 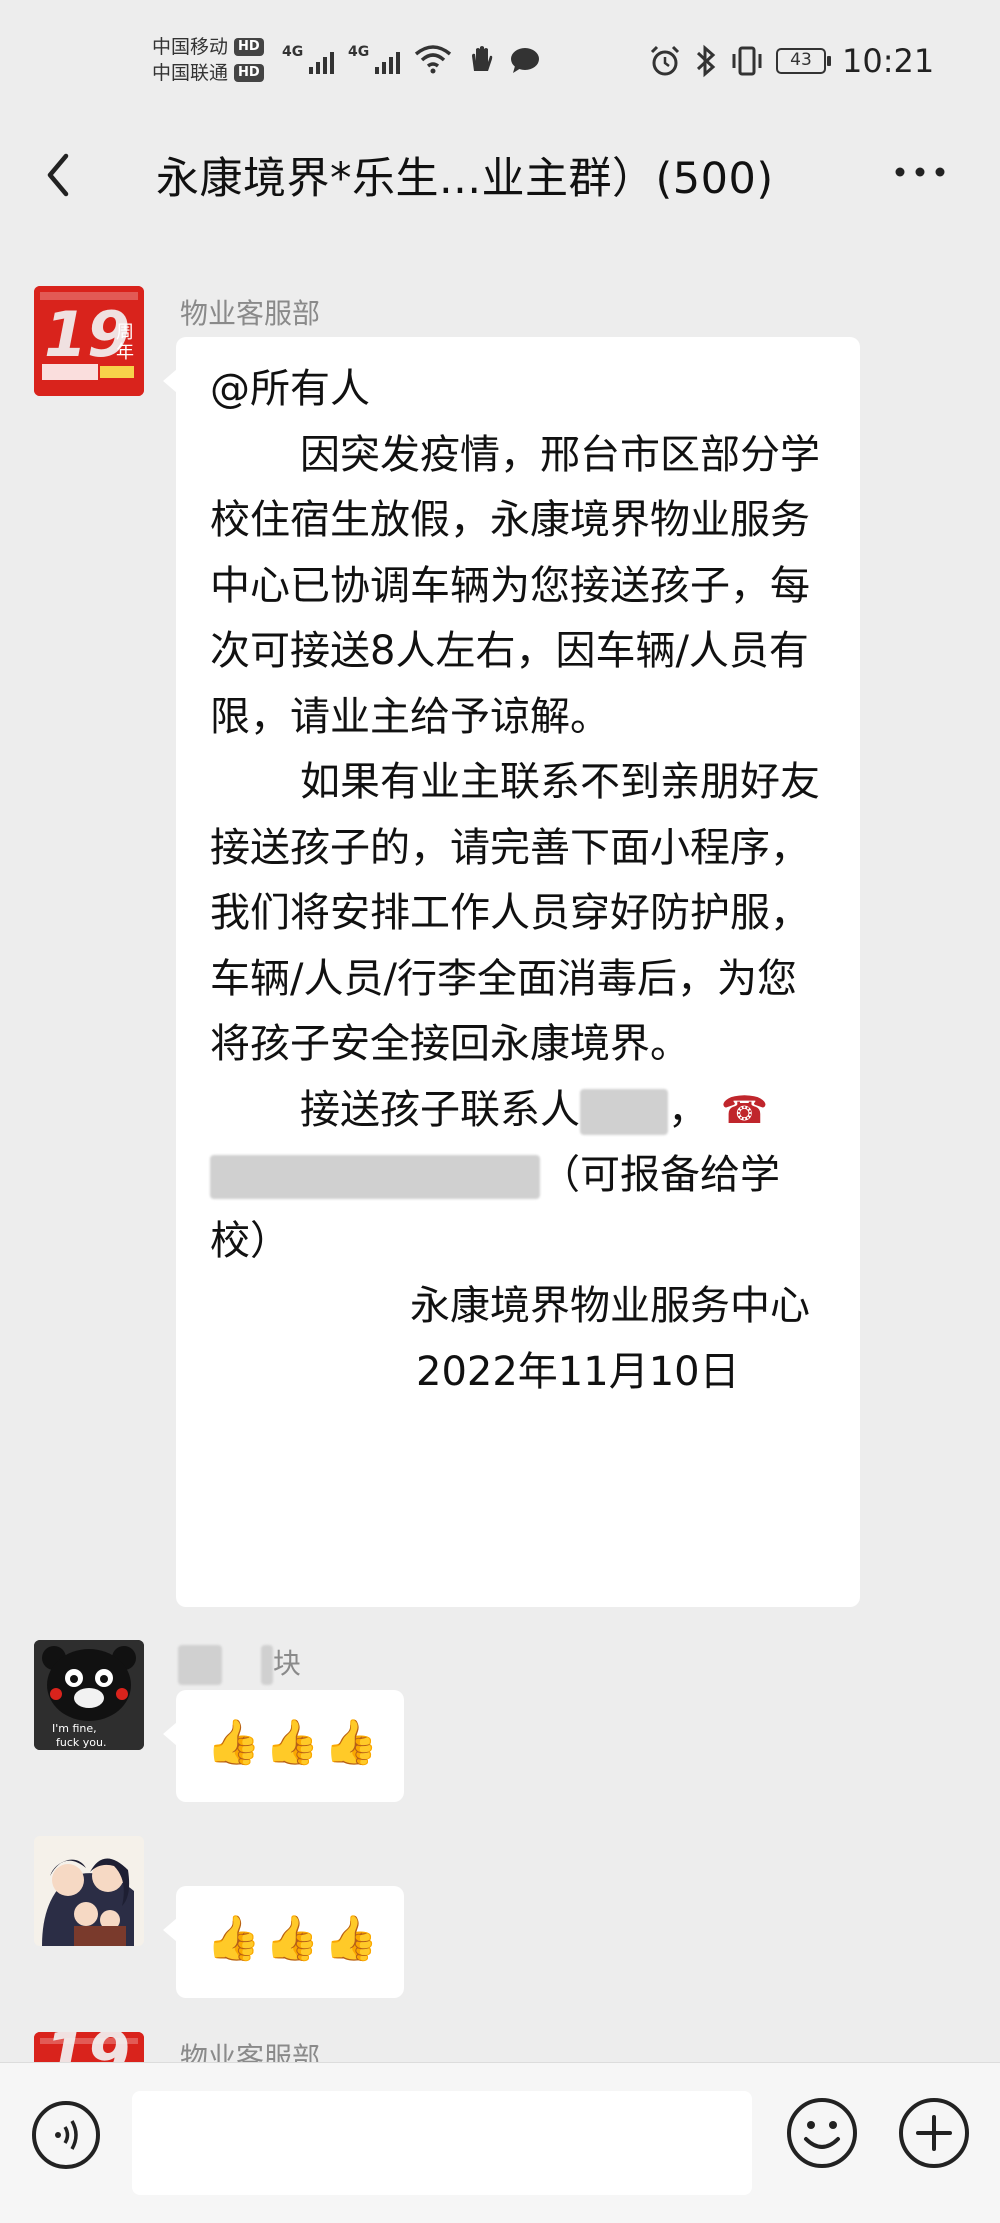 I want to click on network-type-2: 4G, so click(x=359, y=52).